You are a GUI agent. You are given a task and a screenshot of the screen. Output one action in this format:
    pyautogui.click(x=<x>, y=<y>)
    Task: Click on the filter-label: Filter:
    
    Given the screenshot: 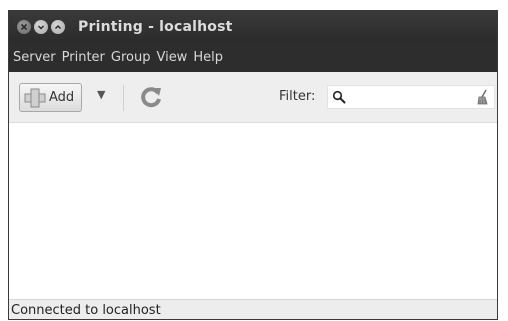 What is the action you would take?
    pyautogui.click(x=297, y=96)
    